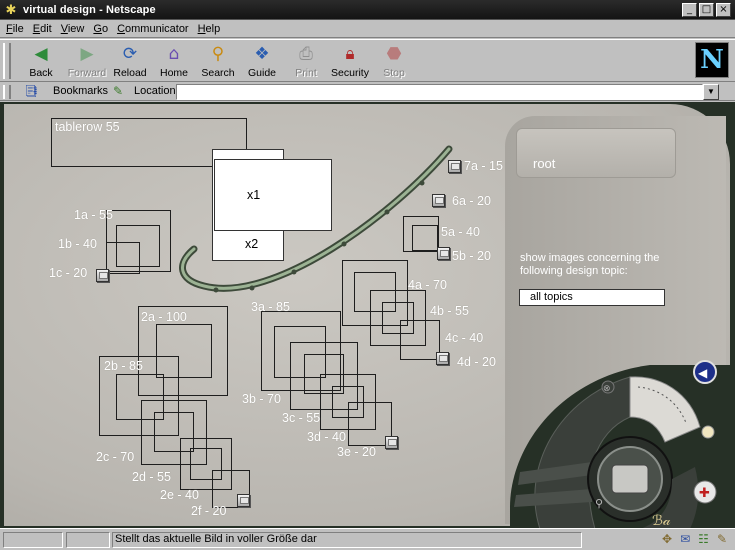 The height and width of the screenshot is (550, 735). I want to click on security-label: Security, so click(350, 73).